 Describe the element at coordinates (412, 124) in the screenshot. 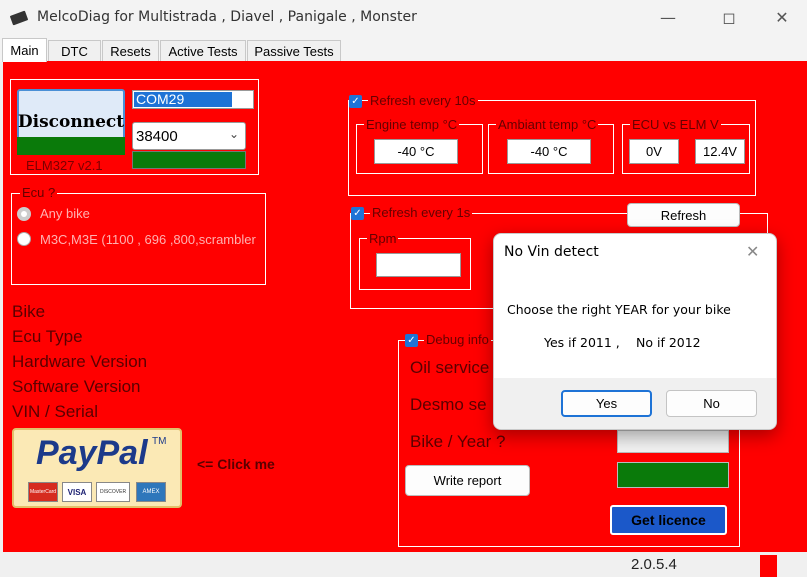

I see `engine-temp-legend: Engine temp °C` at that location.